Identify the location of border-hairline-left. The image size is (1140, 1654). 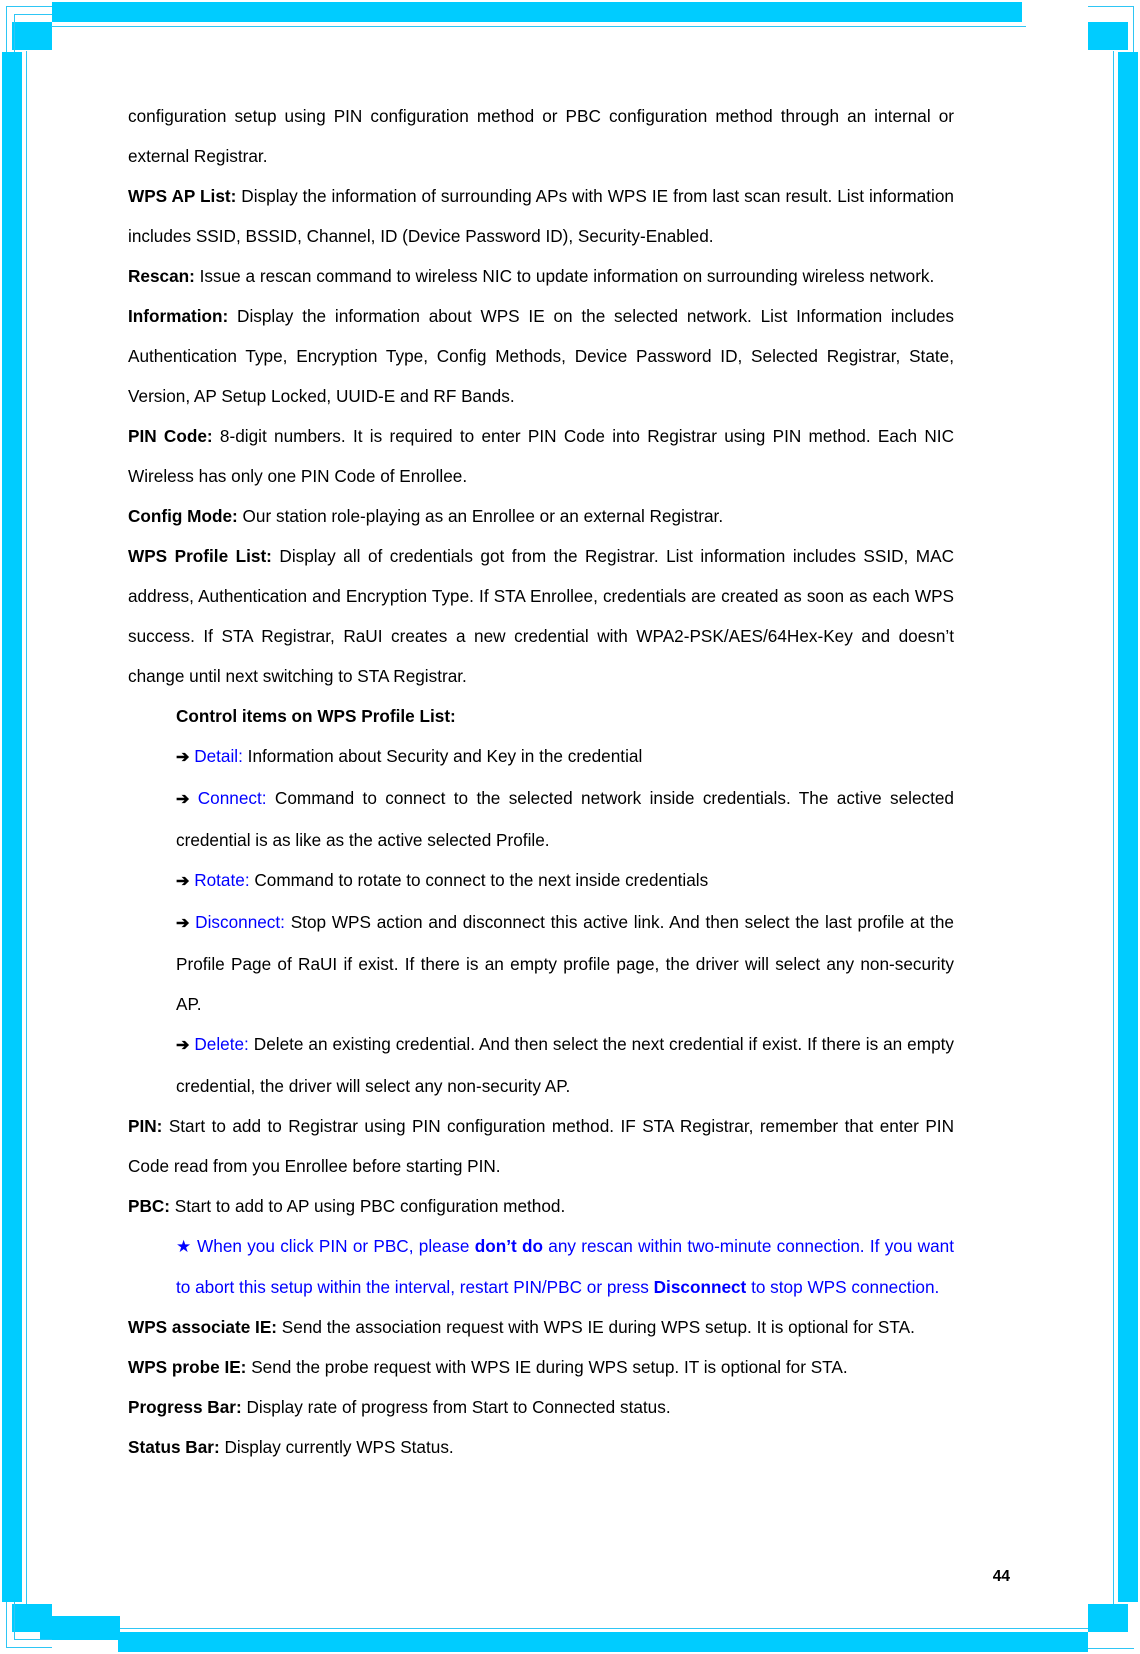
(26, 828).